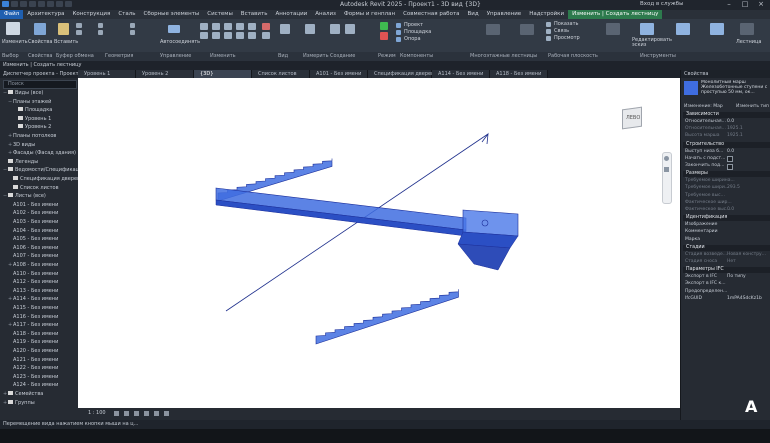  What do you see at coordinates (548, 31) in the screenshot?
I see `link-icon` at bounding box center [548, 31].